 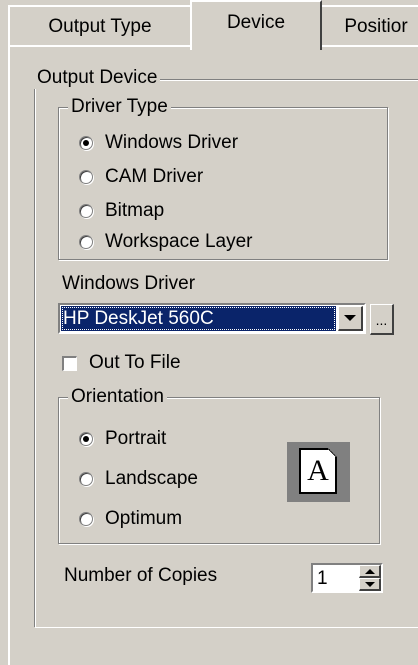 I want to click on windows-driver-dropdown-button, so click(x=350, y=318).